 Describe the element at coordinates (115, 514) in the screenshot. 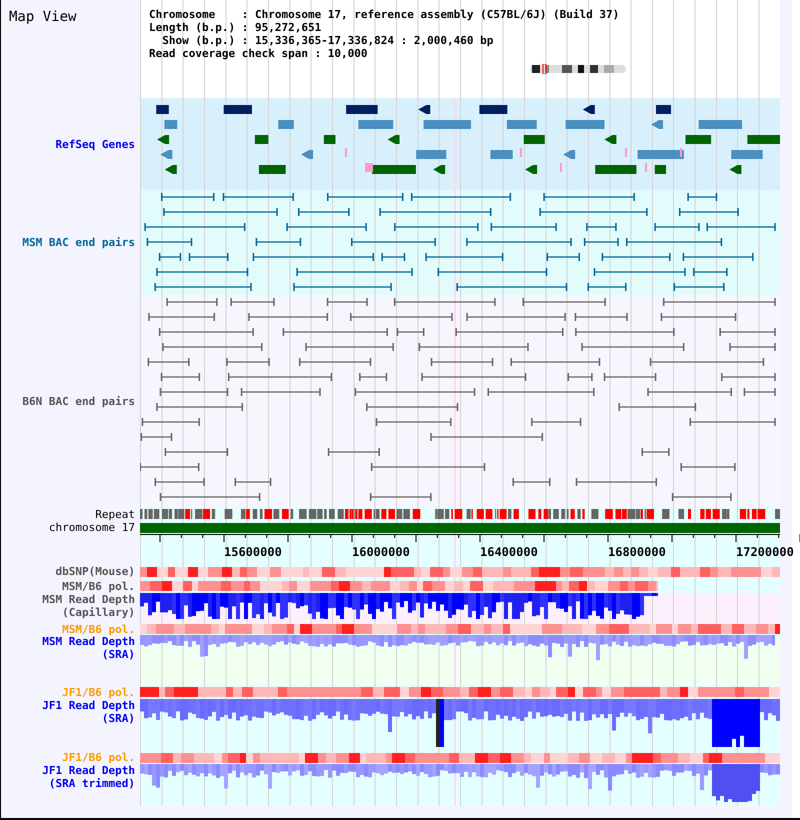

I see `track-label: Repeat` at that location.